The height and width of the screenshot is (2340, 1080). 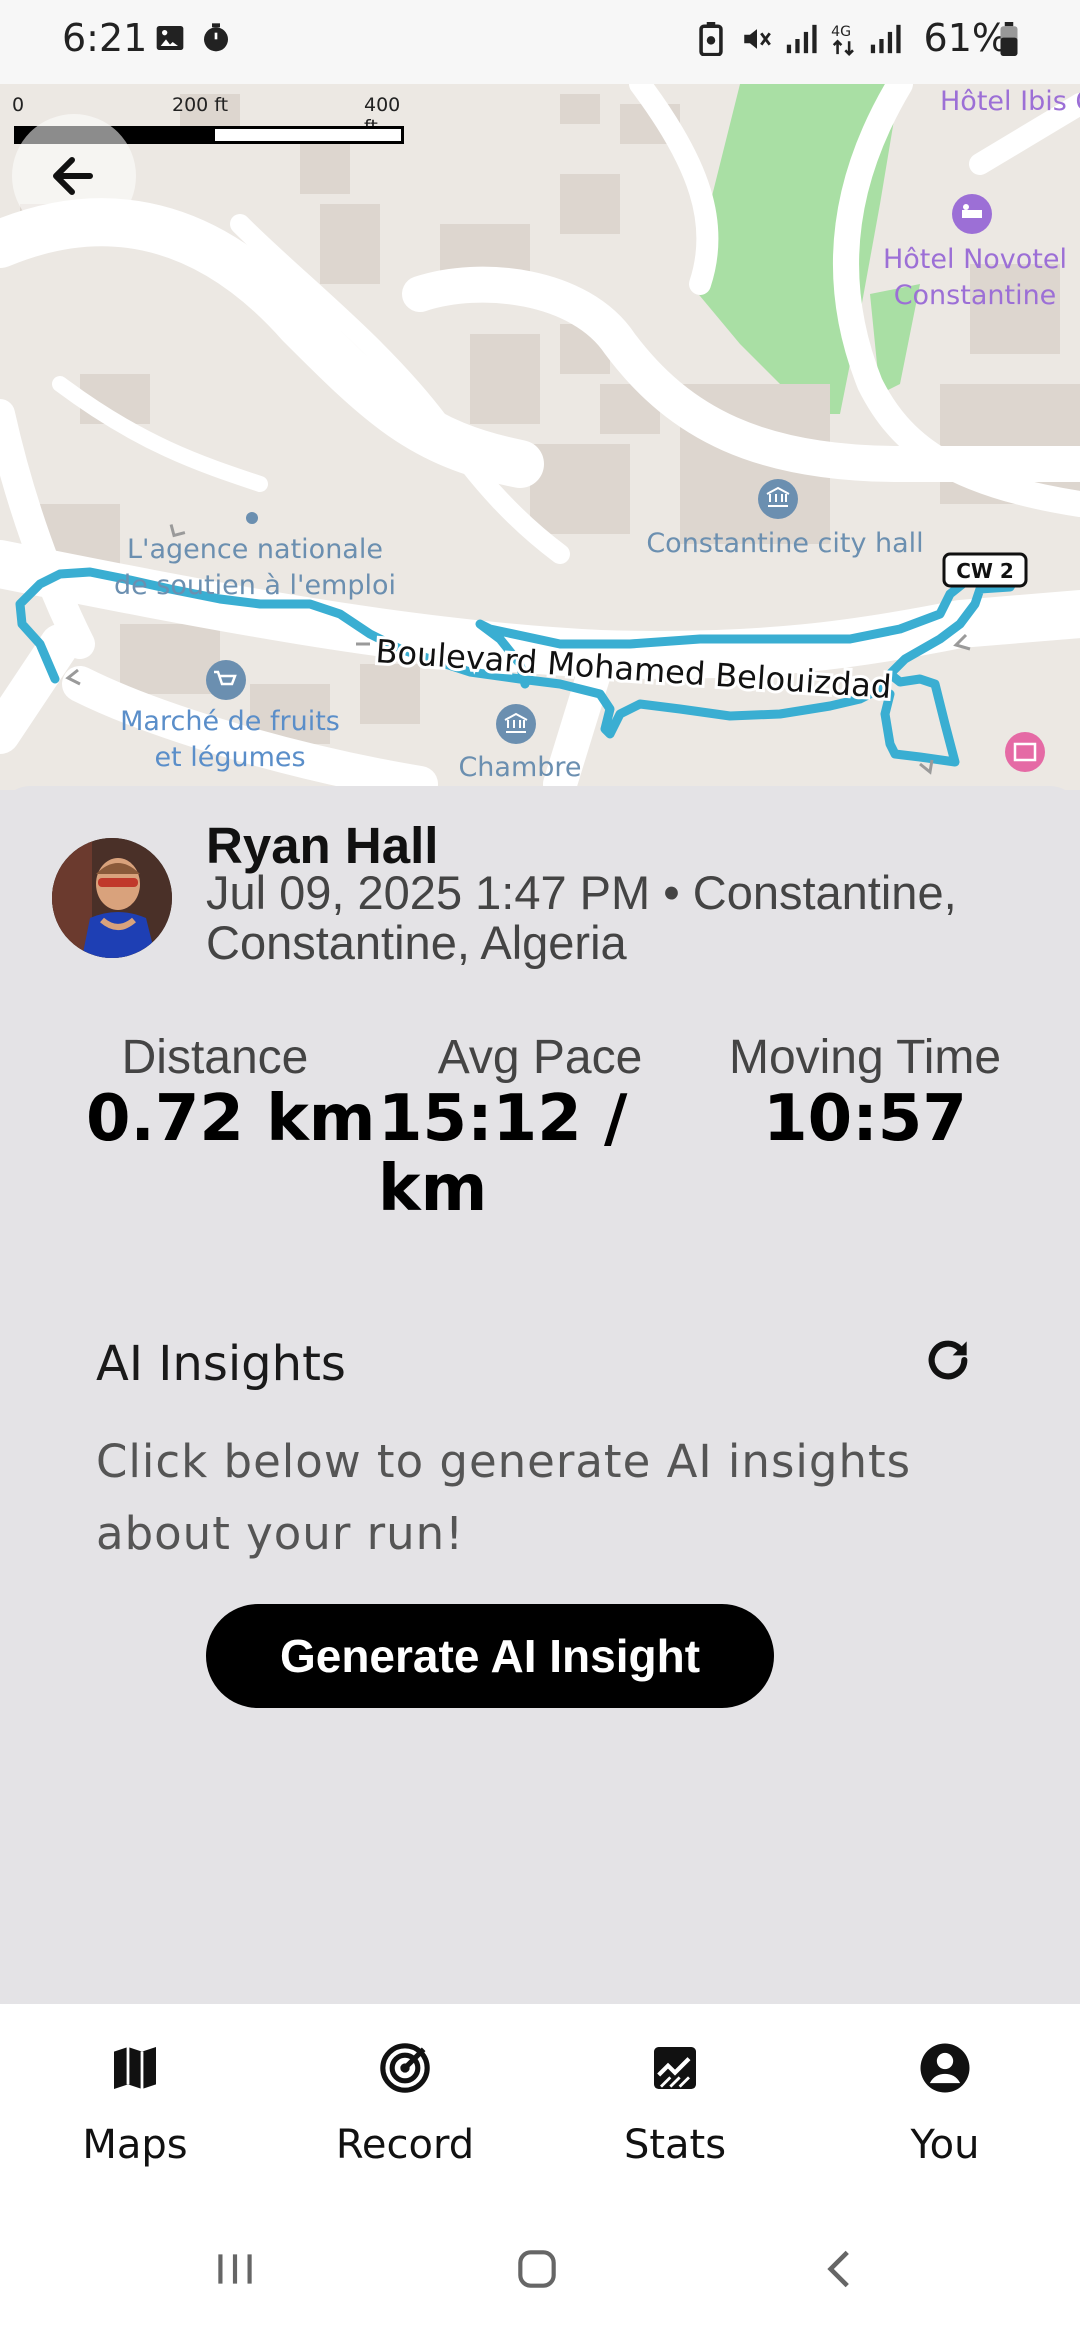 What do you see at coordinates (255, 567) in the screenshot?
I see `agence-label: L'agence nationale de soutien à l'emploi` at bounding box center [255, 567].